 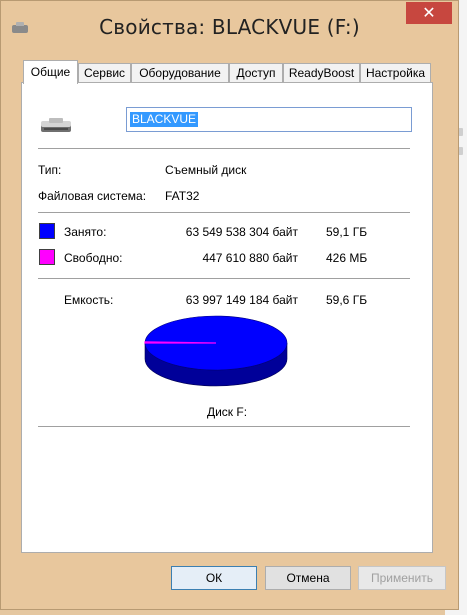 What do you see at coordinates (241, 300) in the screenshot?
I see `capacity-bytes: 63 997 149 184 байт` at bounding box center [241, 300].